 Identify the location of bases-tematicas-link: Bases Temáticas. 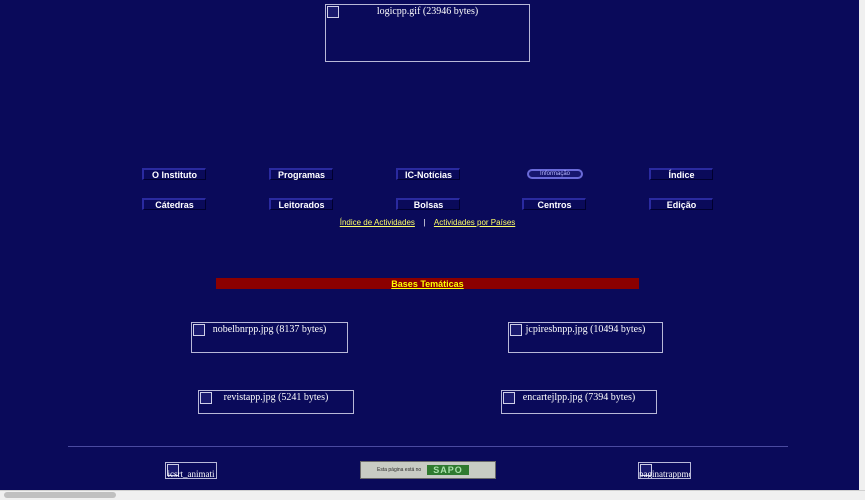
(427, 284).